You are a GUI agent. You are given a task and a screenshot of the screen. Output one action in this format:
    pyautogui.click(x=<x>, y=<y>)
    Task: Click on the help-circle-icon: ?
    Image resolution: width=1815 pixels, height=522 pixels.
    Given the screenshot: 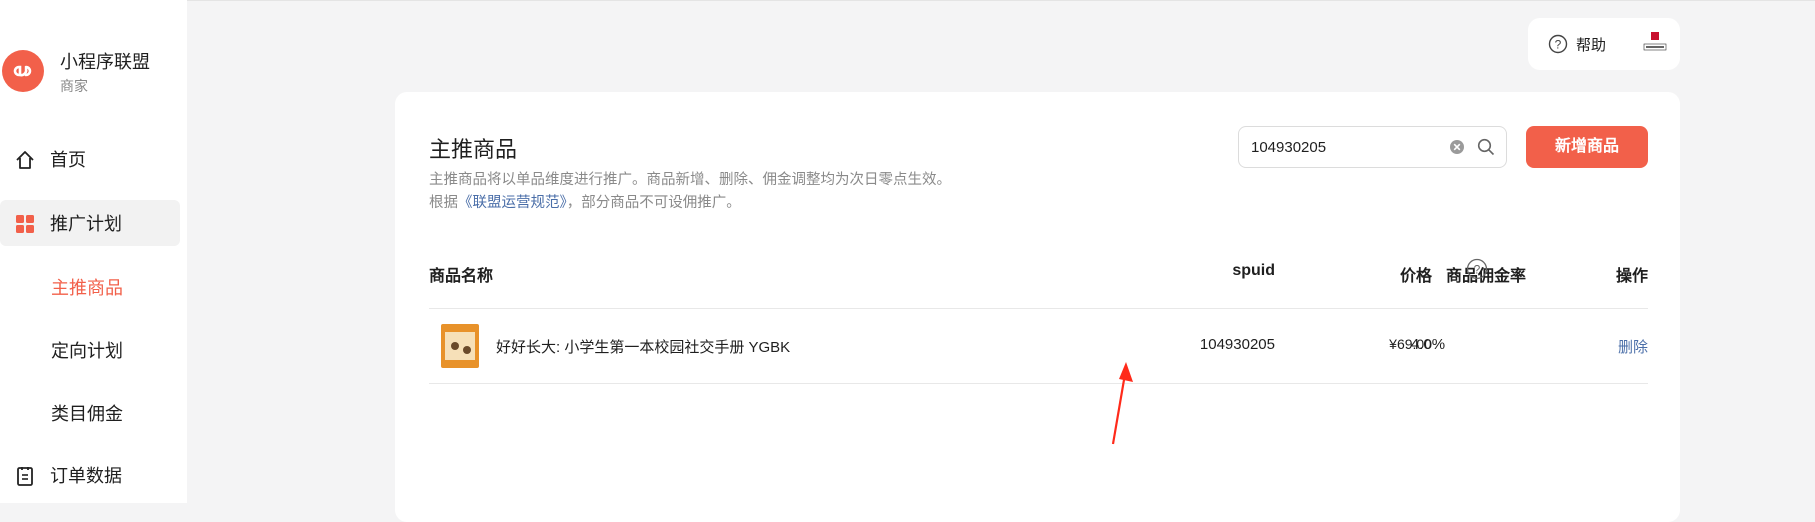 What is the action you would take?
    pyautogui.click(x=1558, y=44)
    